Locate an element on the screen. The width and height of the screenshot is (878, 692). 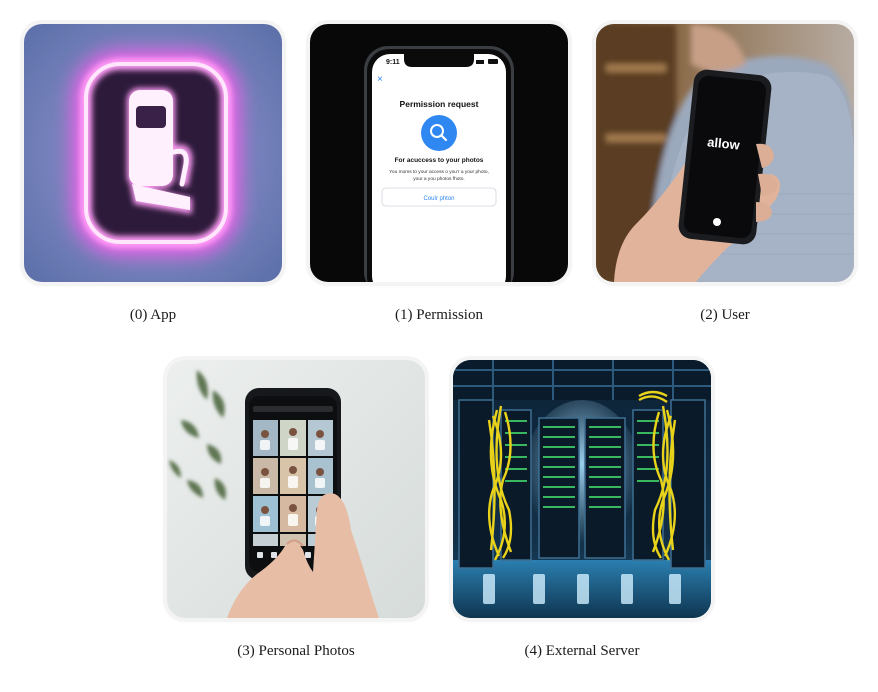
allow-photos-button-label: Coulr phton is located at coordinates (438, 199).